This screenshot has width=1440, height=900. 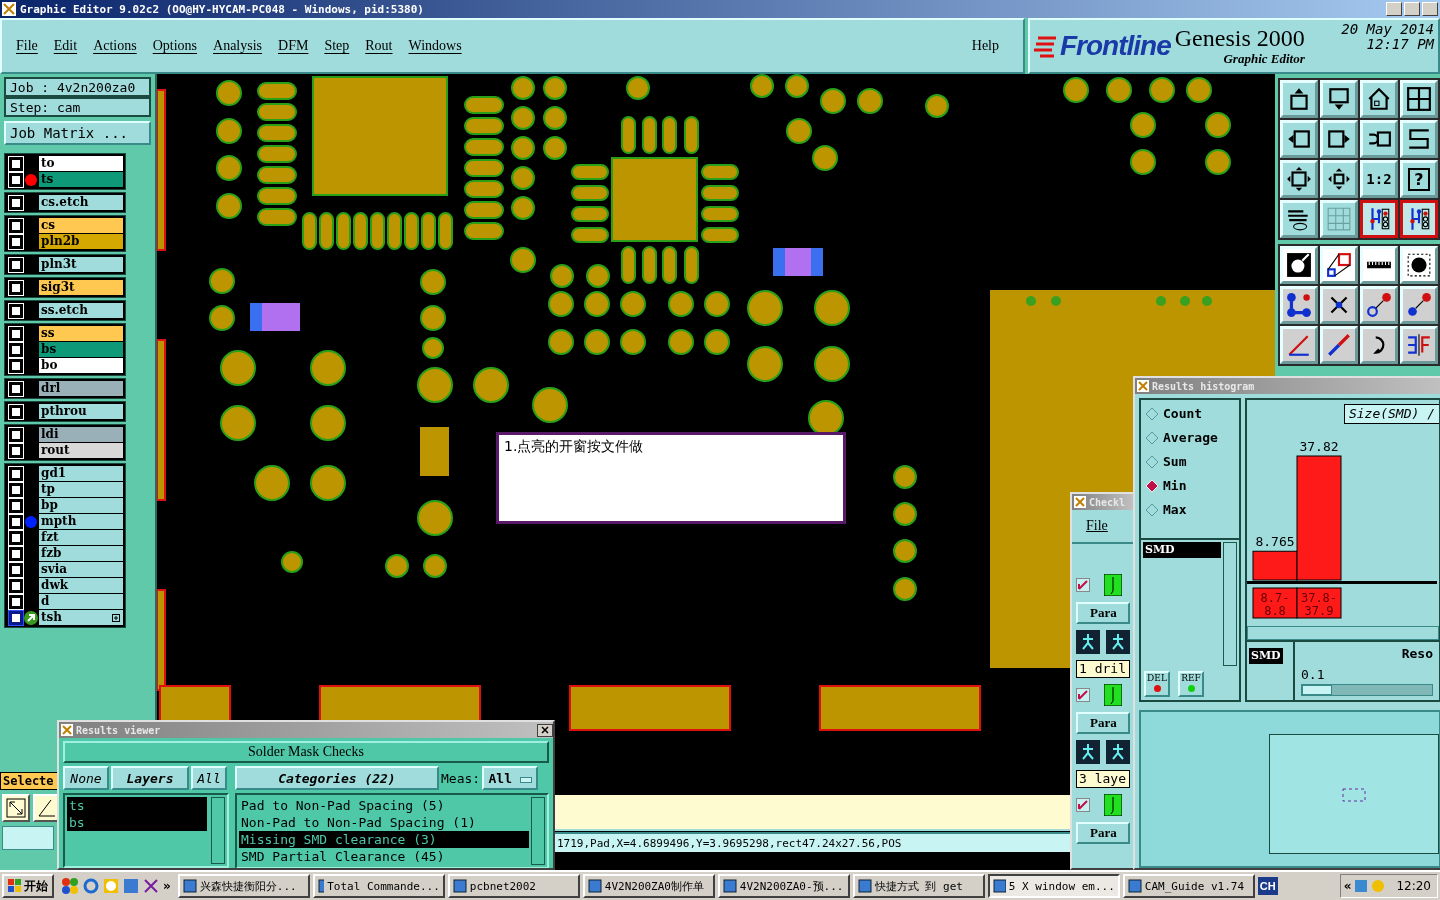 I want to click on menu-item: Edit, so click(x=69, y=46).